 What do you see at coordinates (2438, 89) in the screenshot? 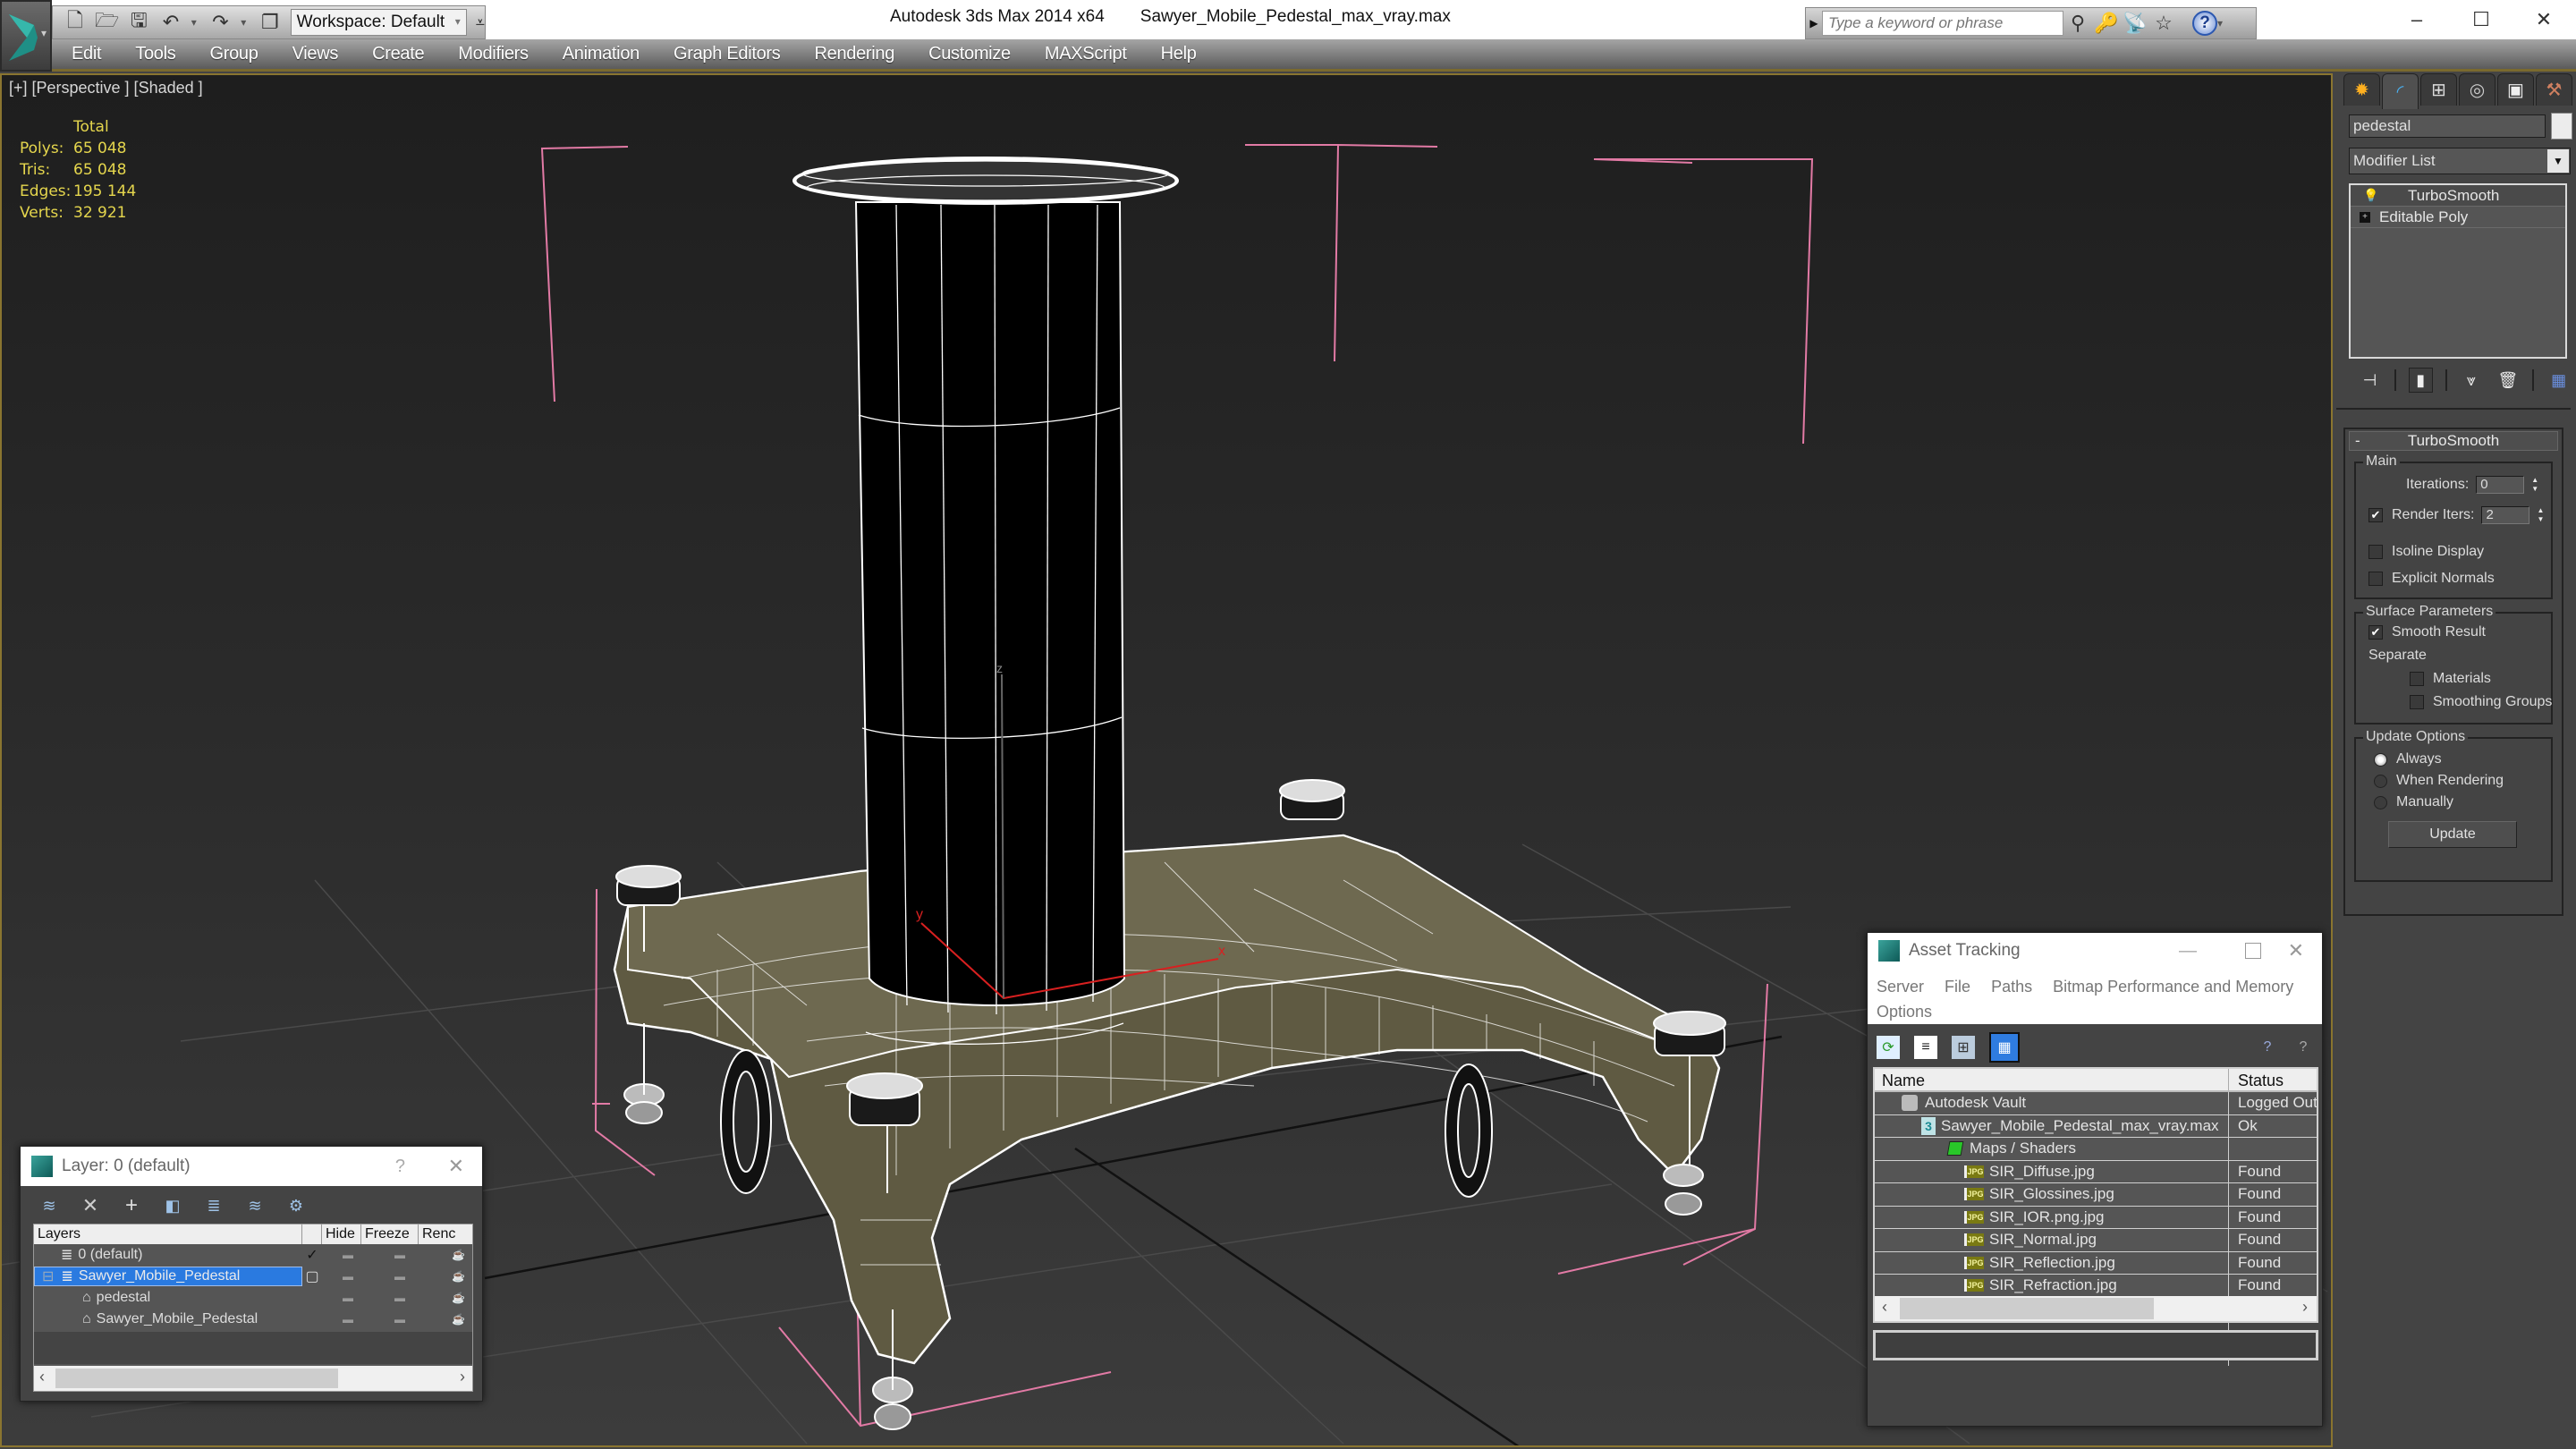
I see `hierarchy-tab: ⊞` at bounding box center [2438, 89].